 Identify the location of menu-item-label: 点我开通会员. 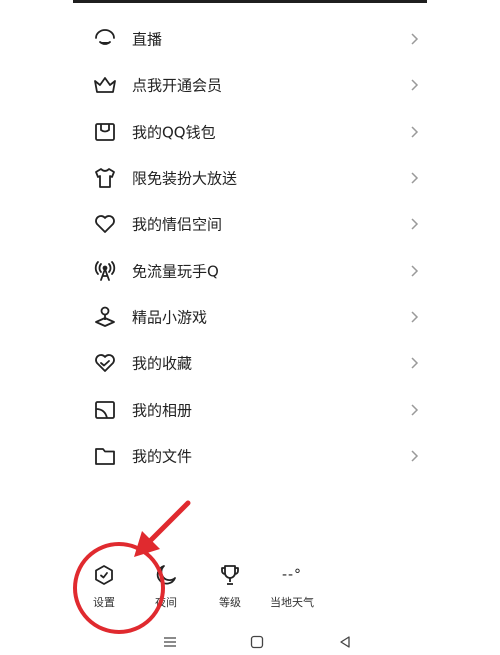
(177, 85).